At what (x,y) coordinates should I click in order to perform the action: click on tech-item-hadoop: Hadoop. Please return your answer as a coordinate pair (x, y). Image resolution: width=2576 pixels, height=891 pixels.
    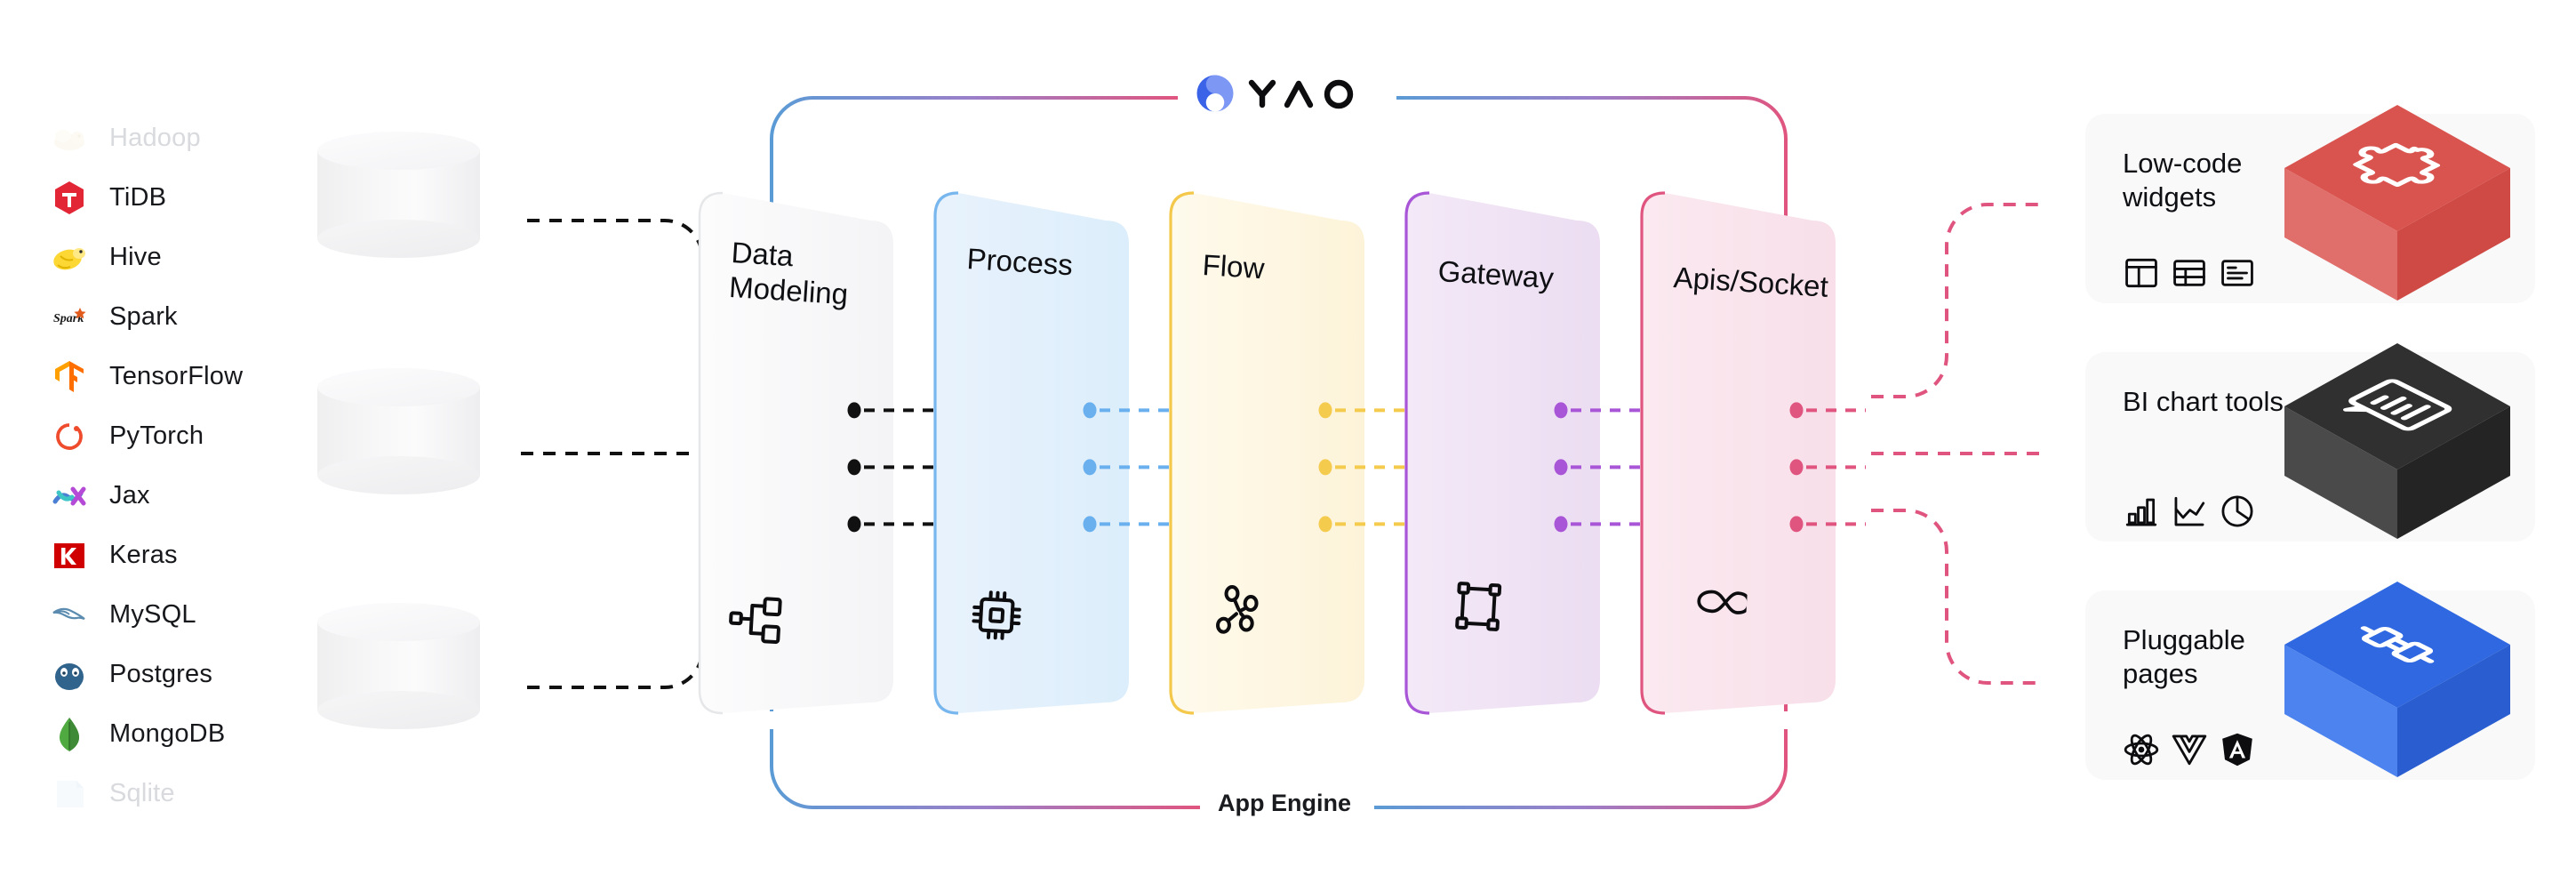
    Looking at the image, I should click on (182, 138).